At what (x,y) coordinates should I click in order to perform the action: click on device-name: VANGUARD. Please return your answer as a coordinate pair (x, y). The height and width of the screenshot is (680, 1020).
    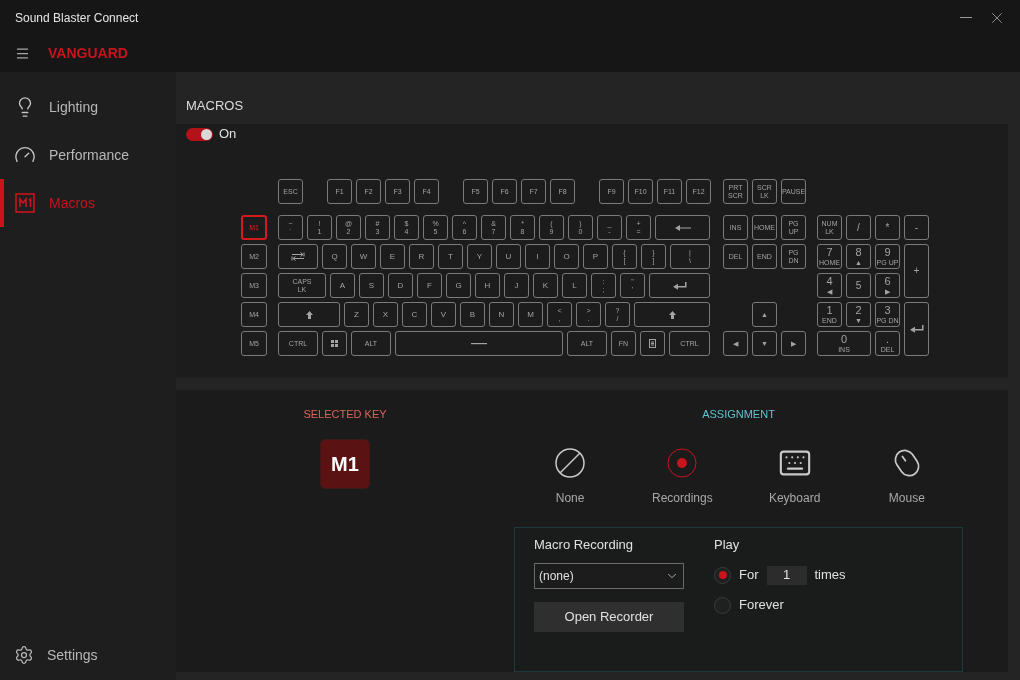
    Looking at the image, I should click on (88, 53).